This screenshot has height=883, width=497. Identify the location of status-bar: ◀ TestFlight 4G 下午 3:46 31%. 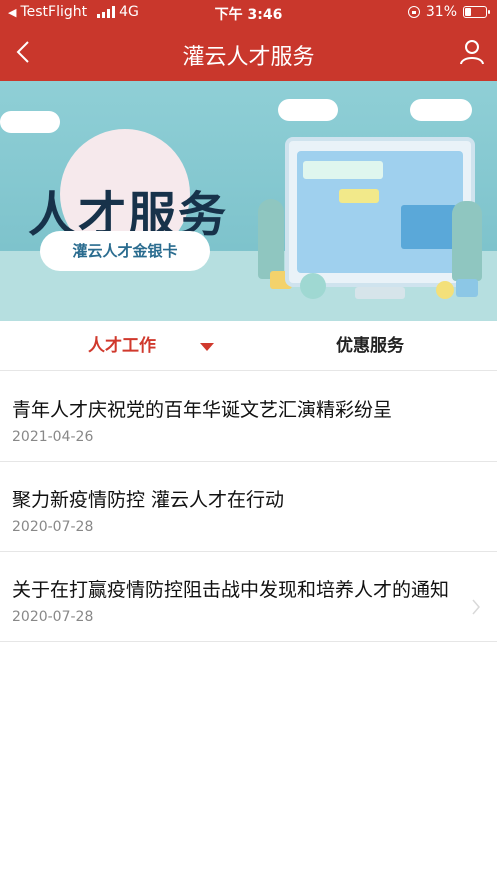
(248, 13).